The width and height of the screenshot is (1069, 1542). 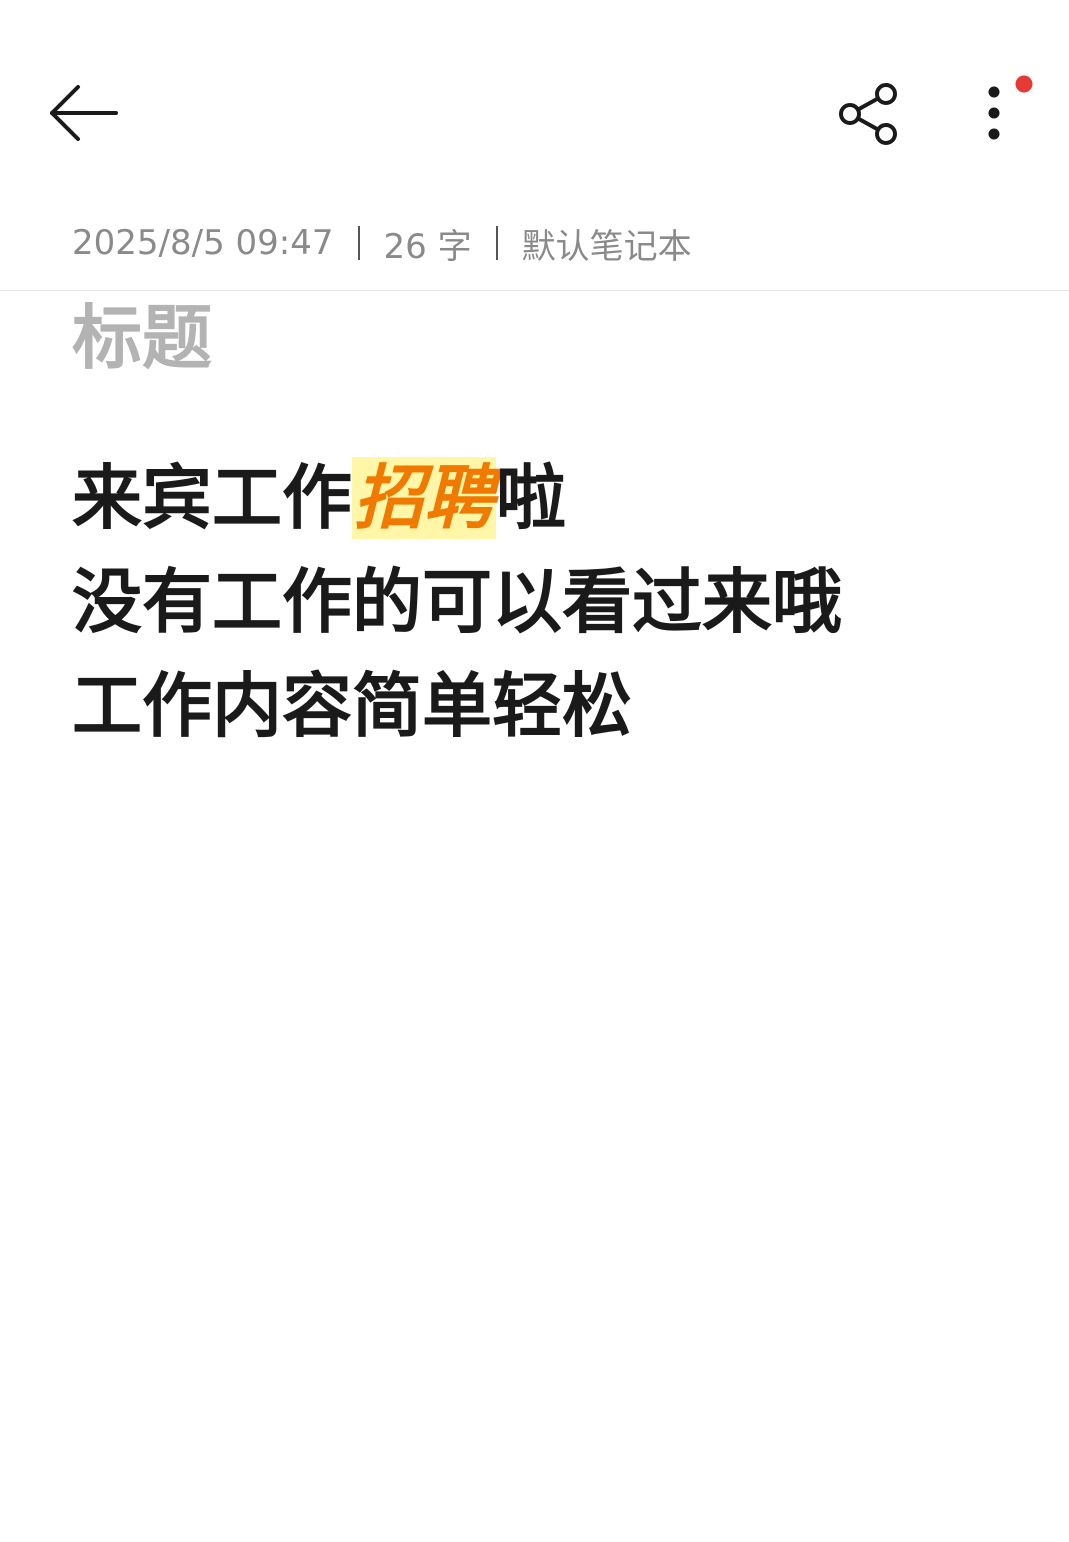 What do you see at coordinates (1024, 84) in the screenshot?
I see `notification-dot` at bounding box center [1024, 84].